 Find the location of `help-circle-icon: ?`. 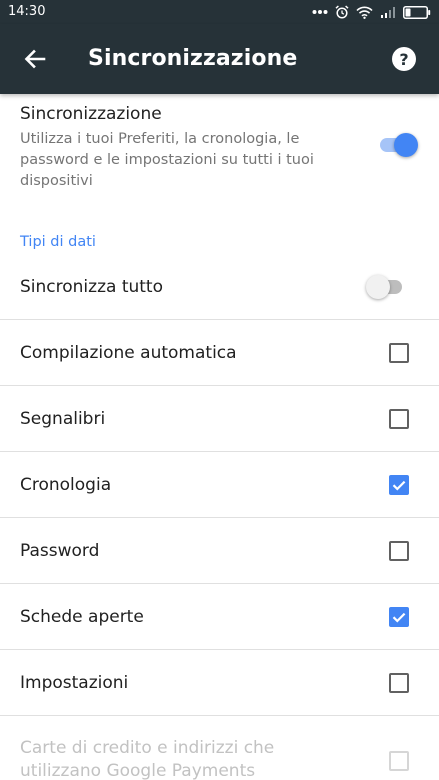

help-circle-icon: ? is located at coordinates (404, 59).